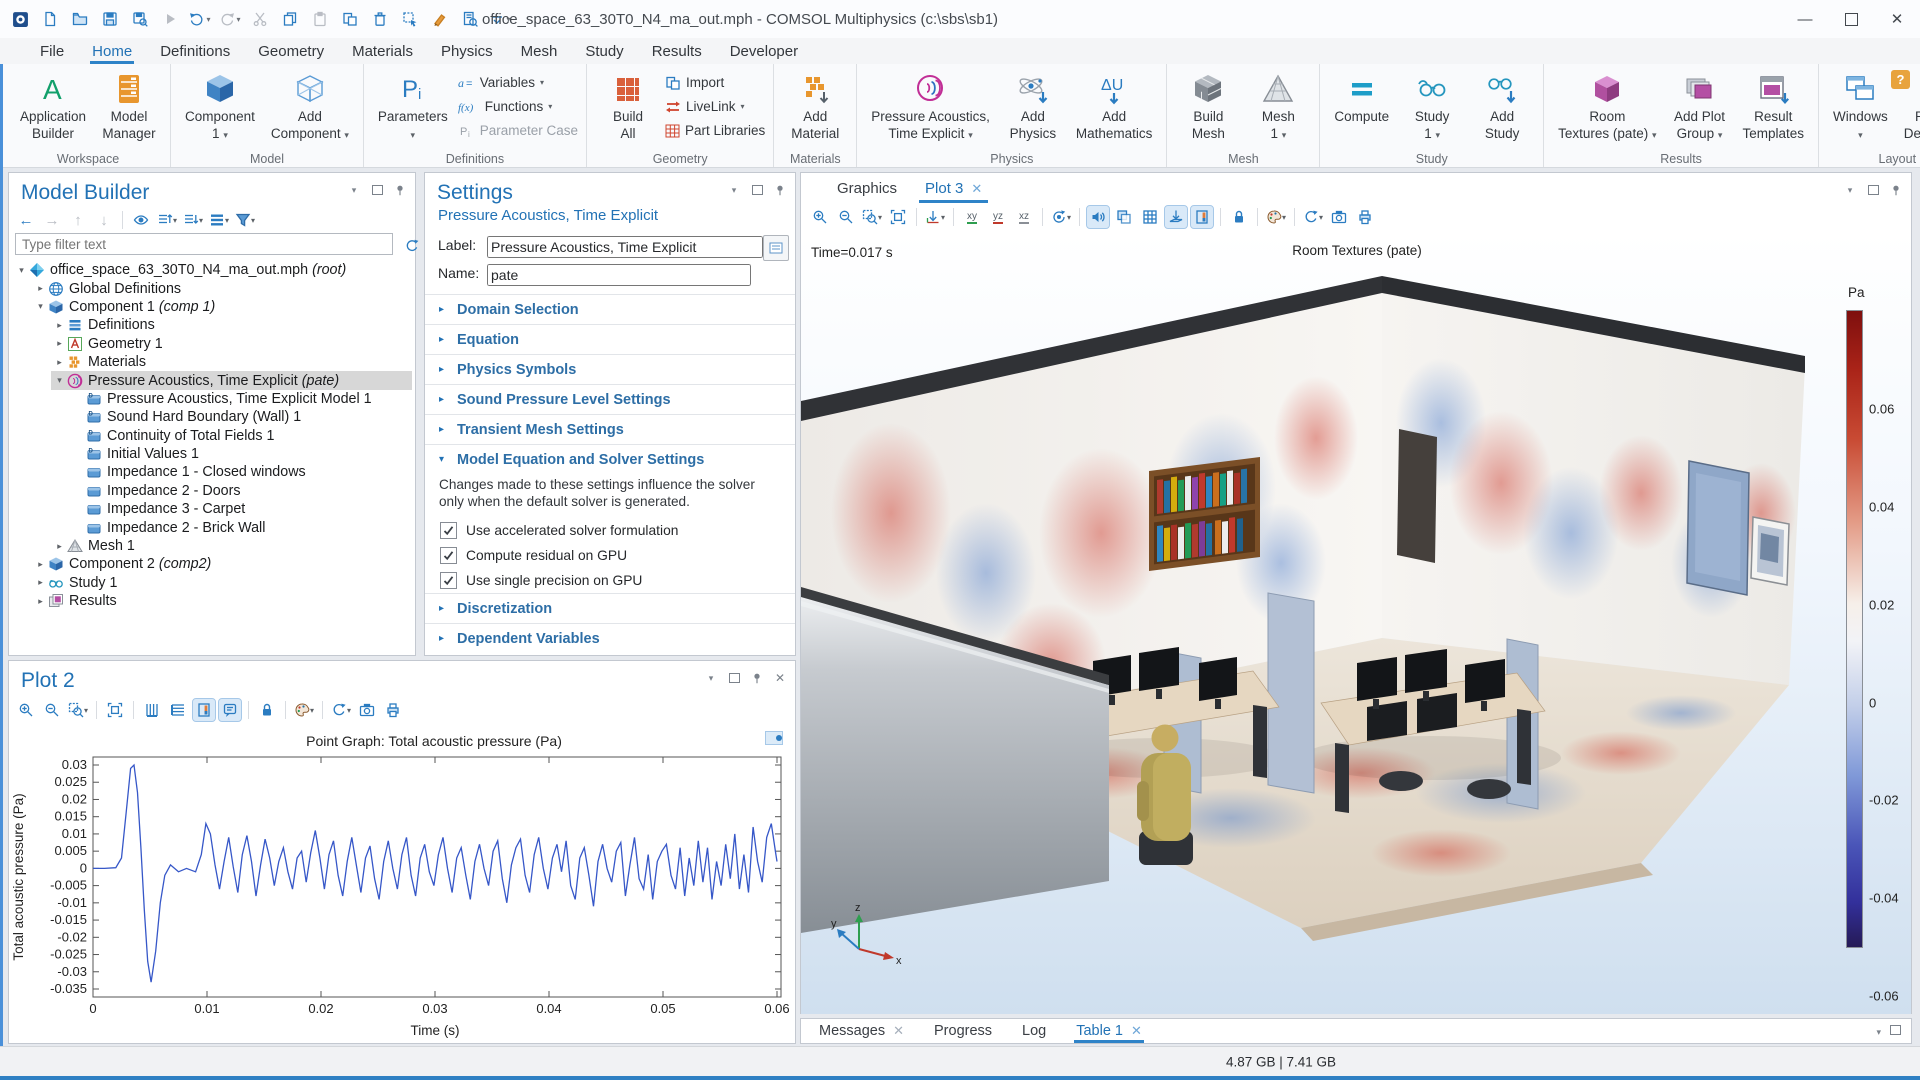 The width and height of the screenshot is (1920, 1080). I want to click on section-header: ▸ Dependent Variables, so click(610, 638).